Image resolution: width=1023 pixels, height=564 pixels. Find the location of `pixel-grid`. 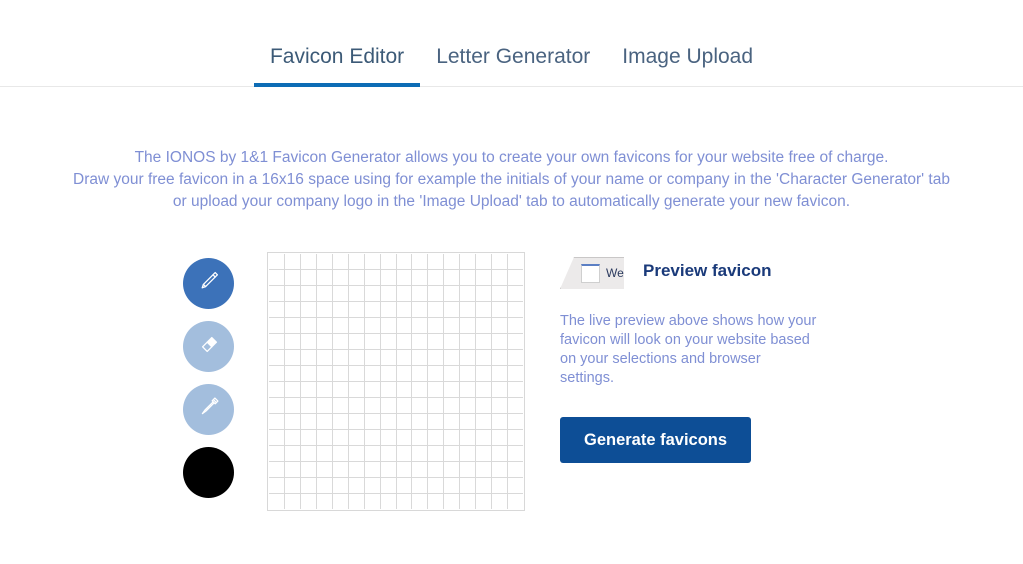

pixel-grid is located at coordinates (396, 381).